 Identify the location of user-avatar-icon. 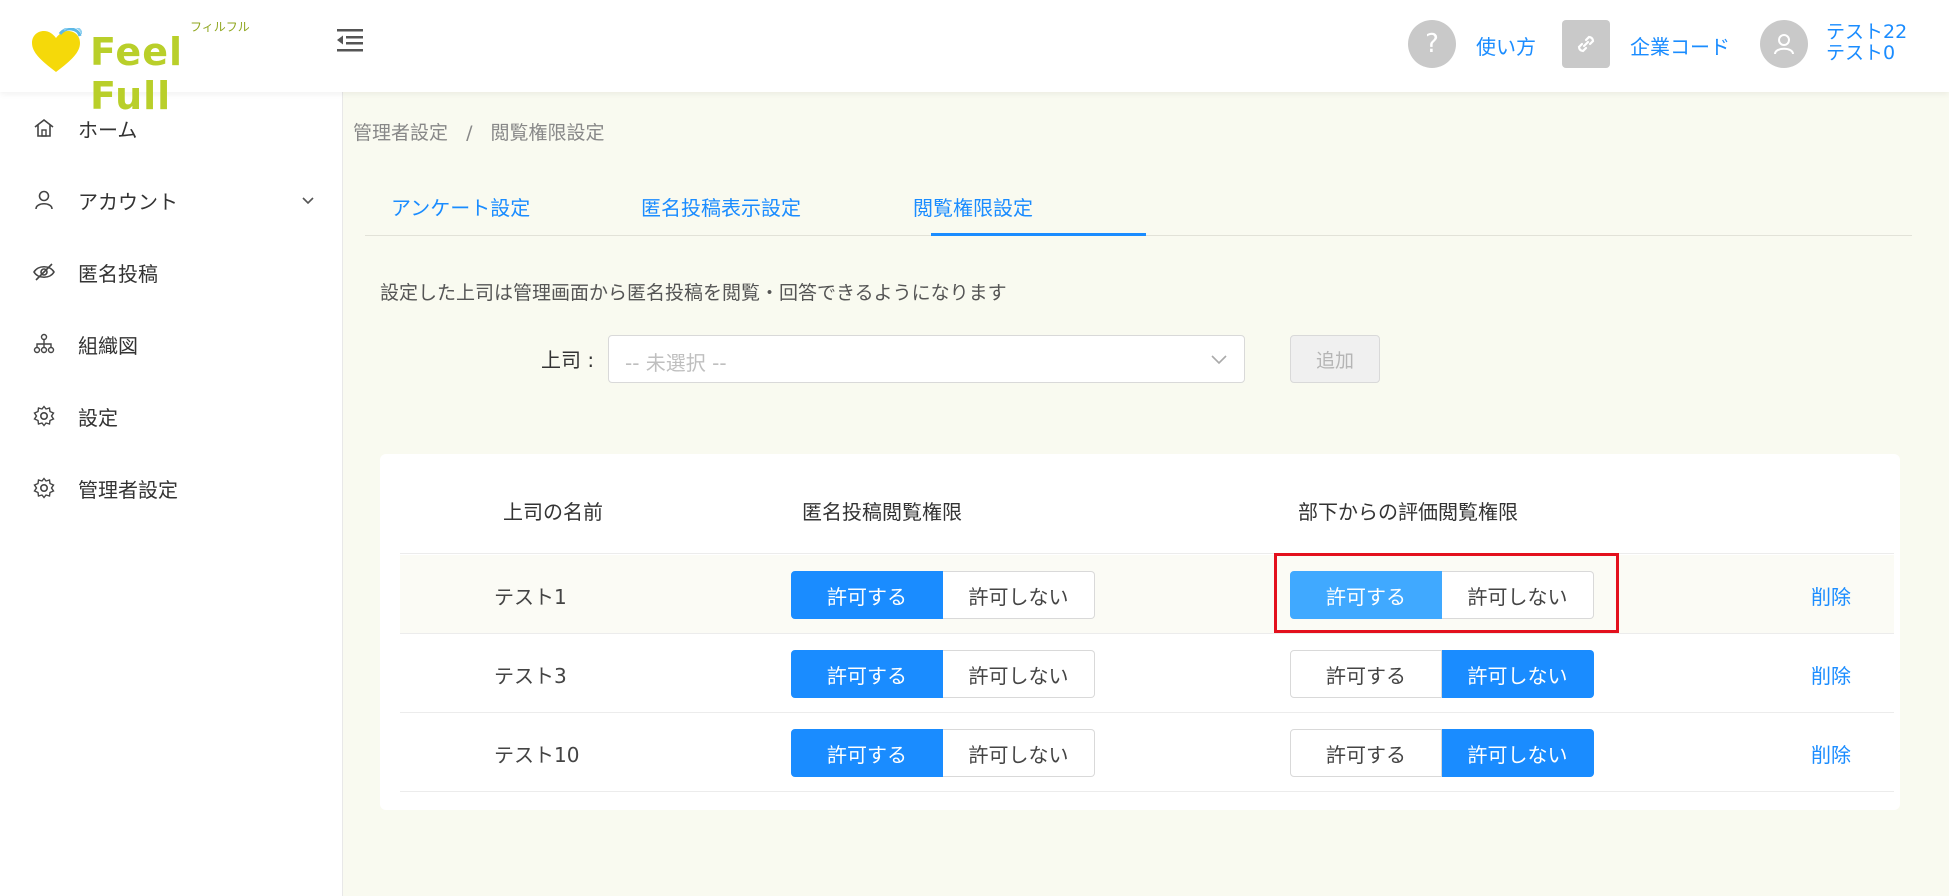
(1784, 44).